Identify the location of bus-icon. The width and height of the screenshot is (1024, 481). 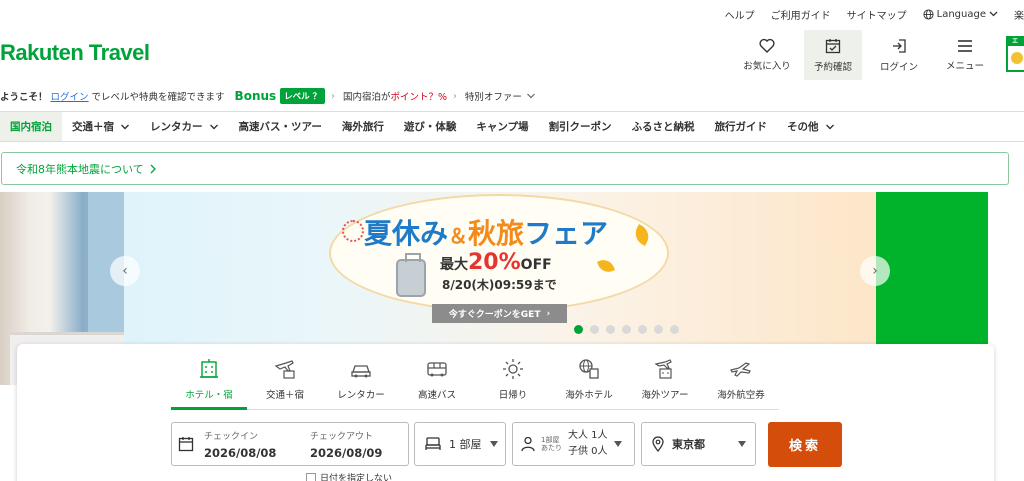
(437, 369).